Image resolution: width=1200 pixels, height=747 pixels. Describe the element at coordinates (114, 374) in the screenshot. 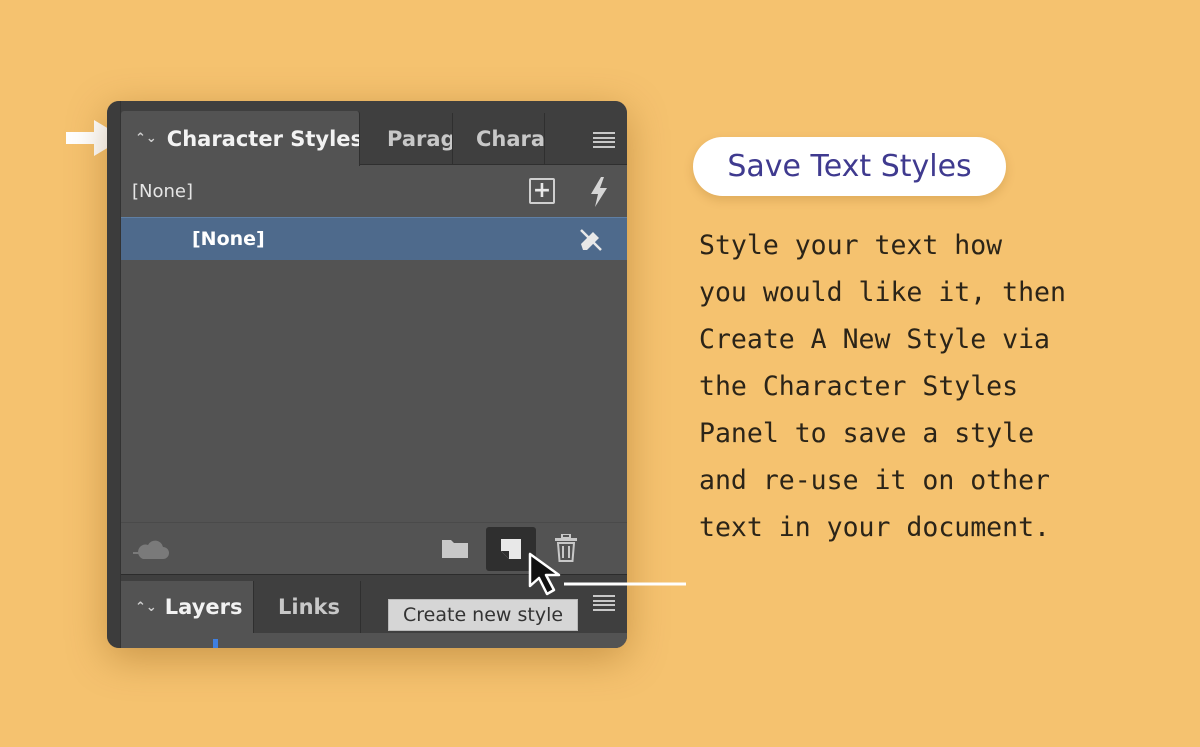

I see `panel-dock-strip` at that location.